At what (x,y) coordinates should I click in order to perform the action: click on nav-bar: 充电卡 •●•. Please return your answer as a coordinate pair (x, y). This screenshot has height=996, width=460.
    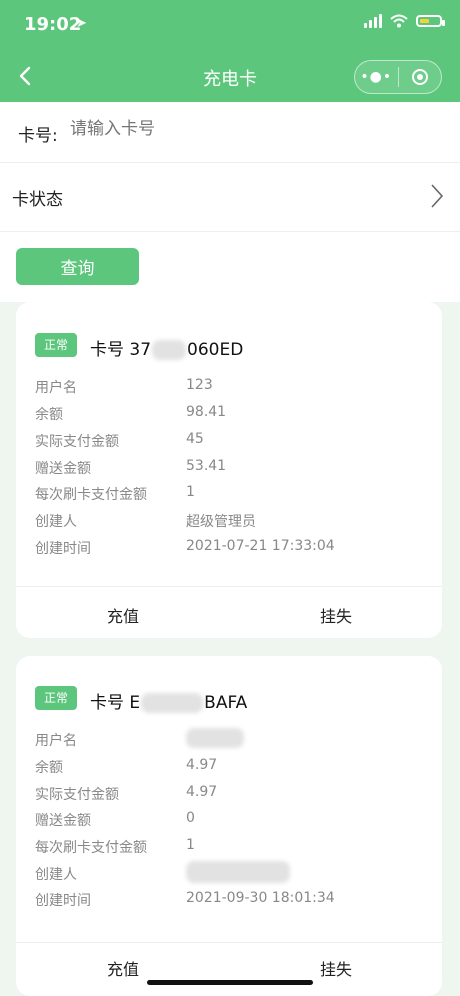
    Looking at the image, I should click on (230, 77).